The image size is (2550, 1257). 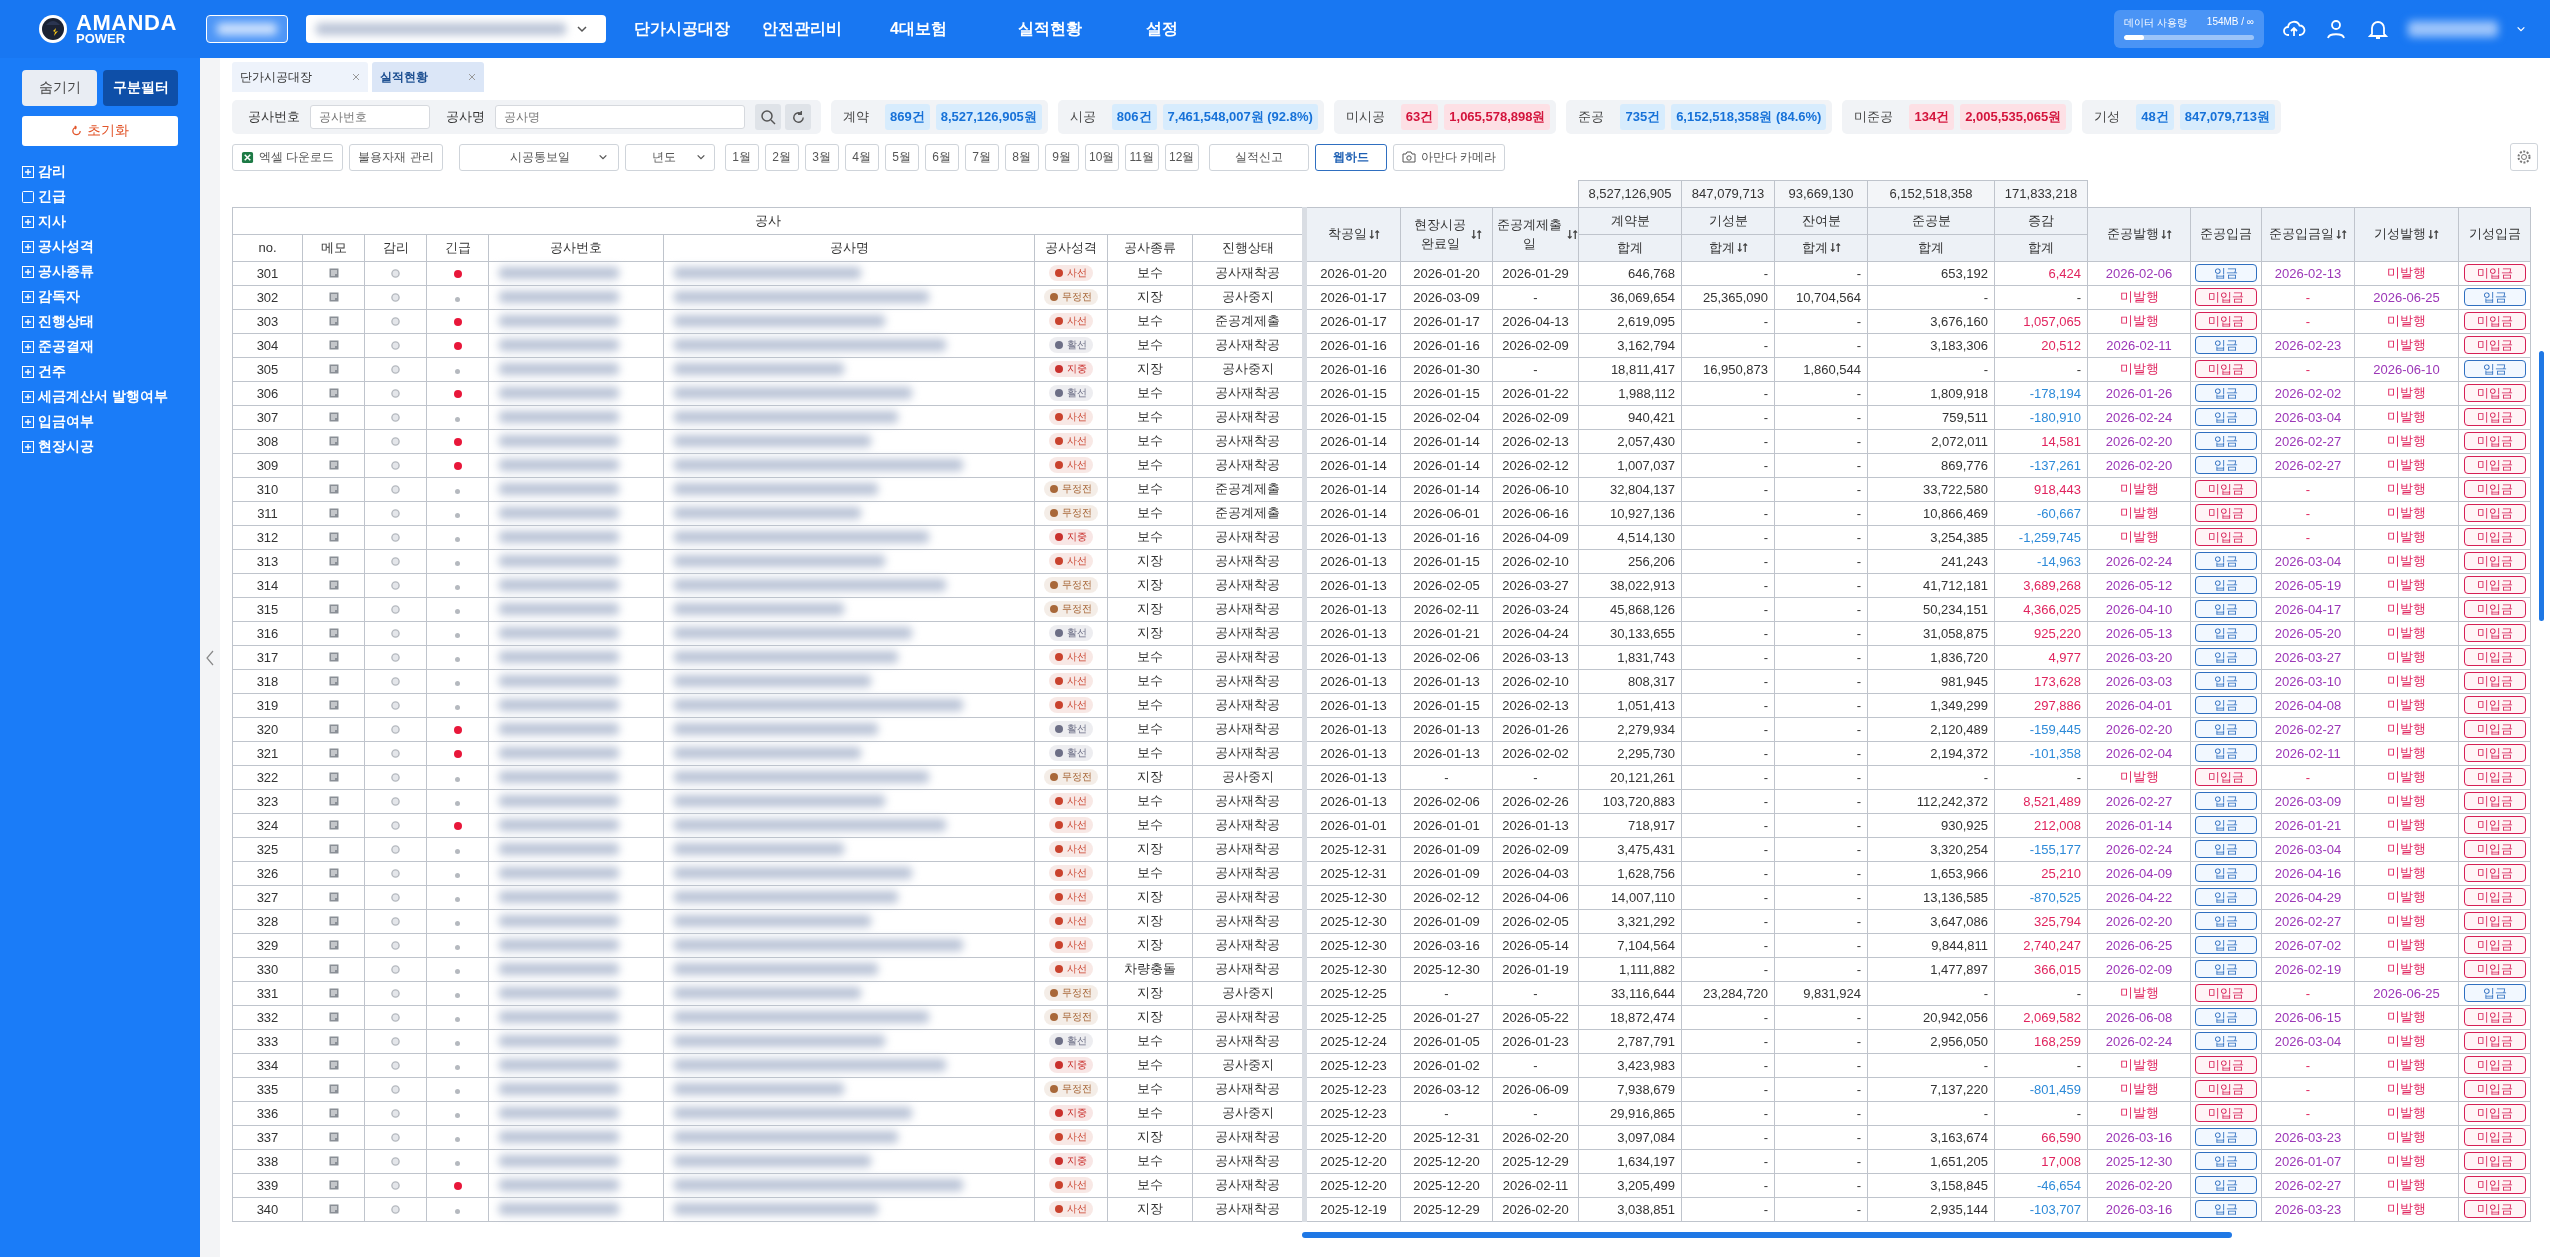 I want to click on filter-group: 지사, so click(x=100, y=222).